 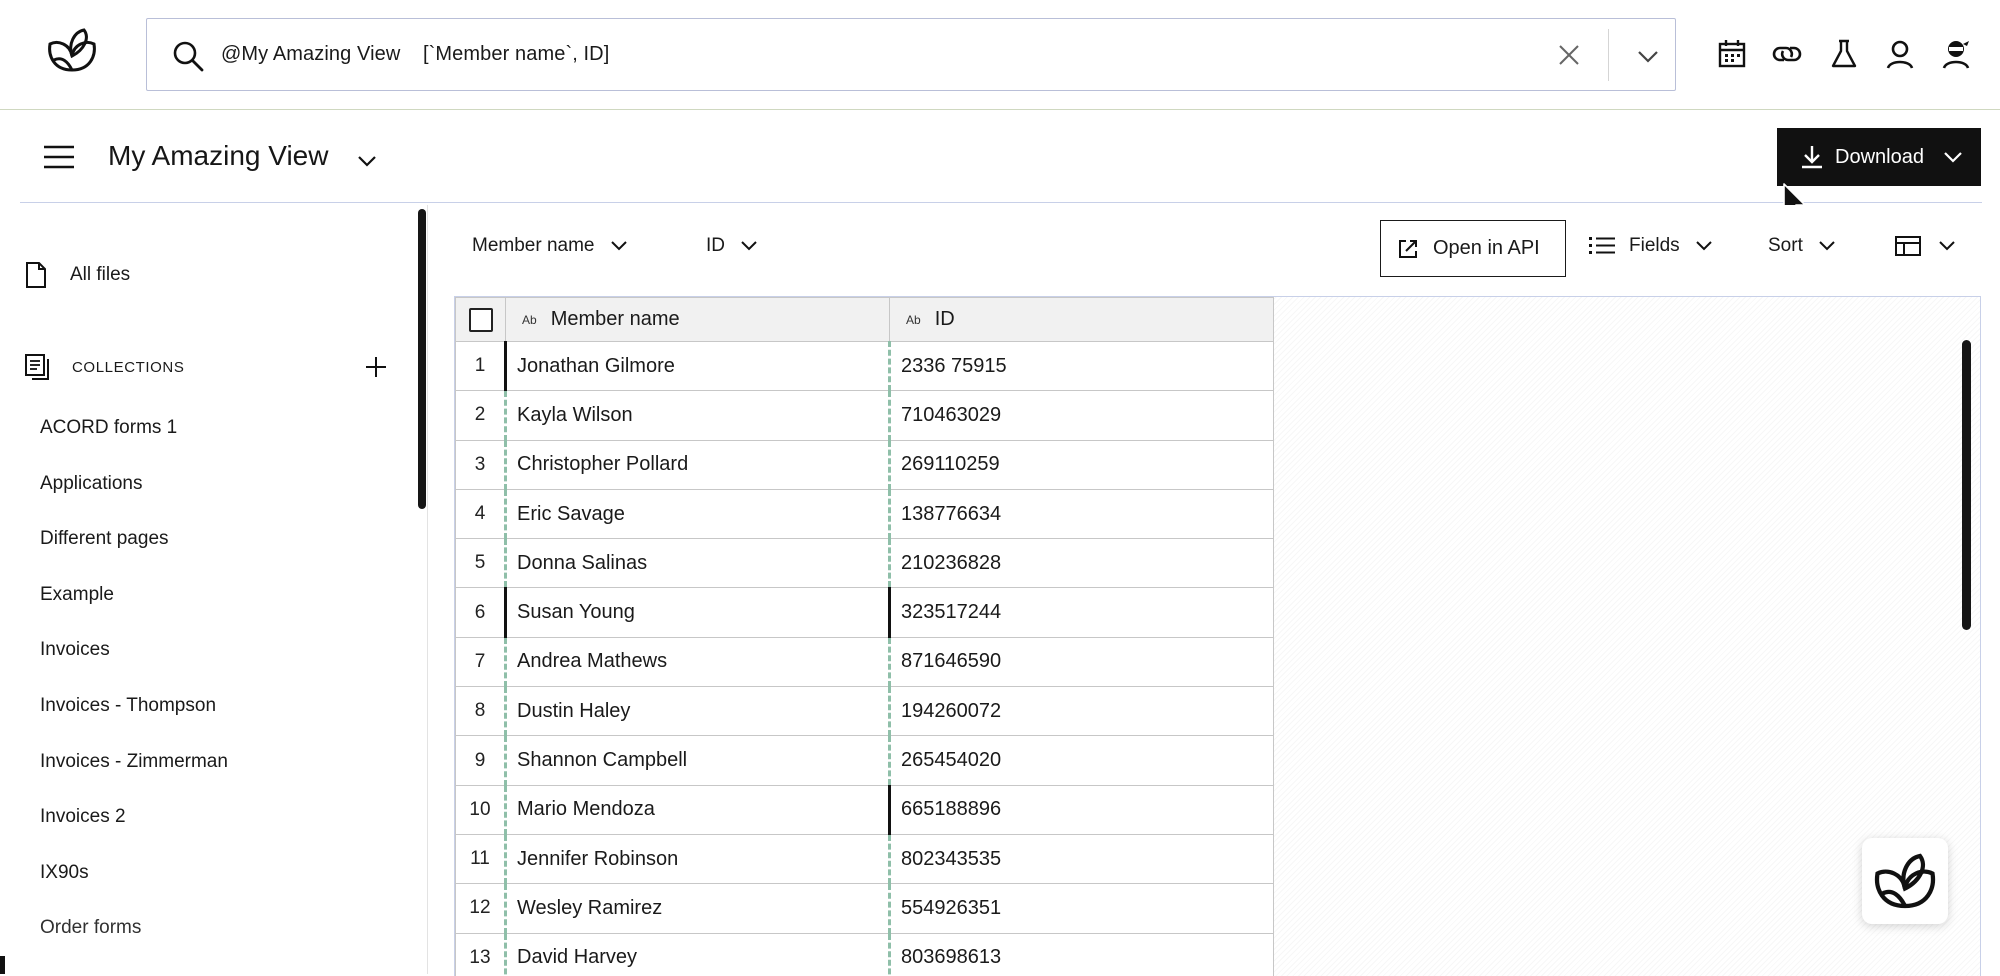 I want to click on open-in-api-button: Open in API, so click(x=1473, y=248).